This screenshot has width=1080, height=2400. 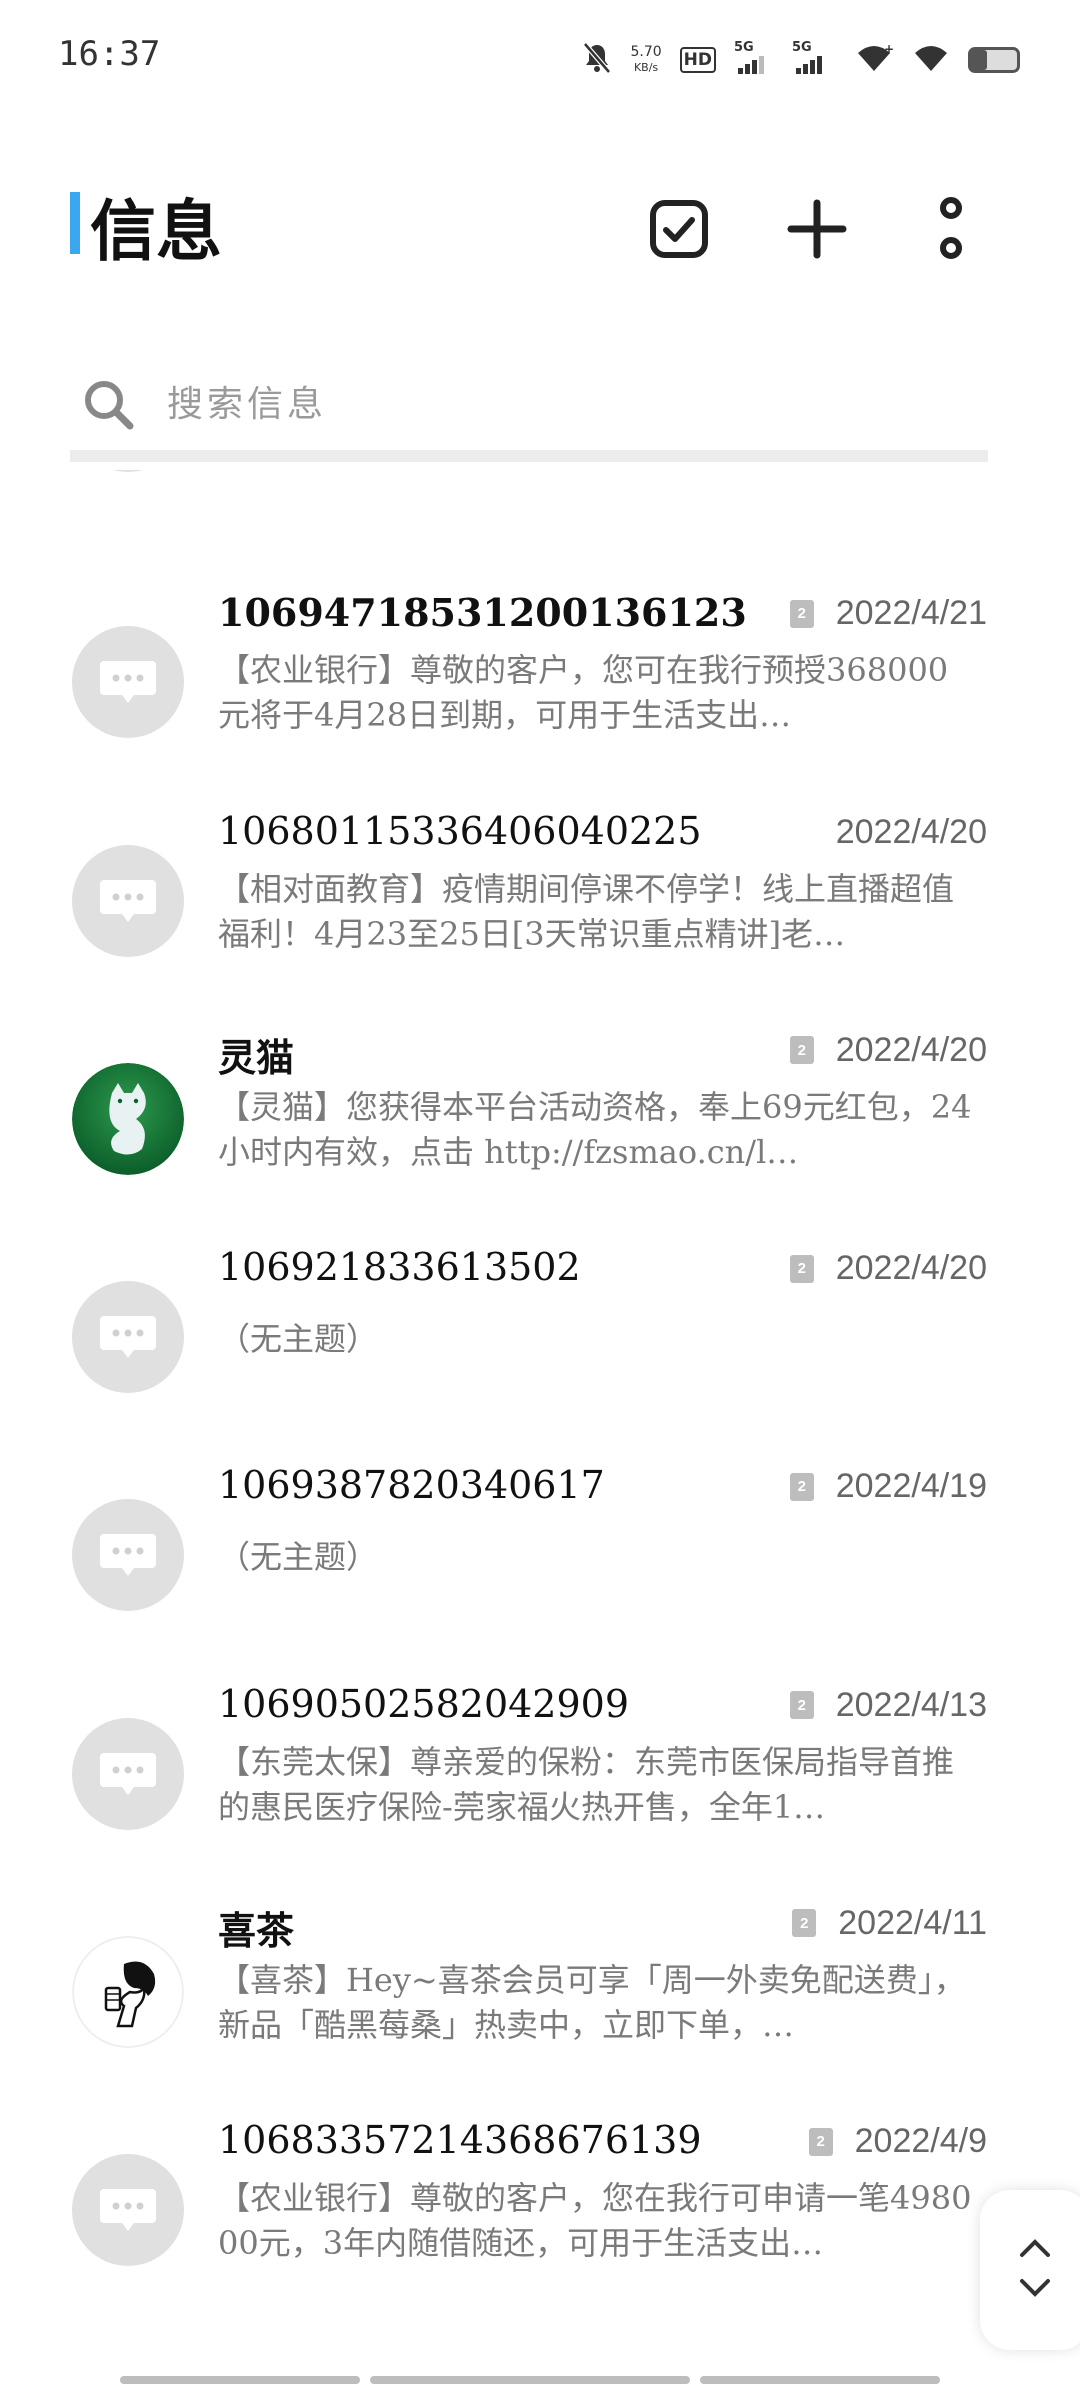 I want to click on search-input, so click(x=567, y=404).